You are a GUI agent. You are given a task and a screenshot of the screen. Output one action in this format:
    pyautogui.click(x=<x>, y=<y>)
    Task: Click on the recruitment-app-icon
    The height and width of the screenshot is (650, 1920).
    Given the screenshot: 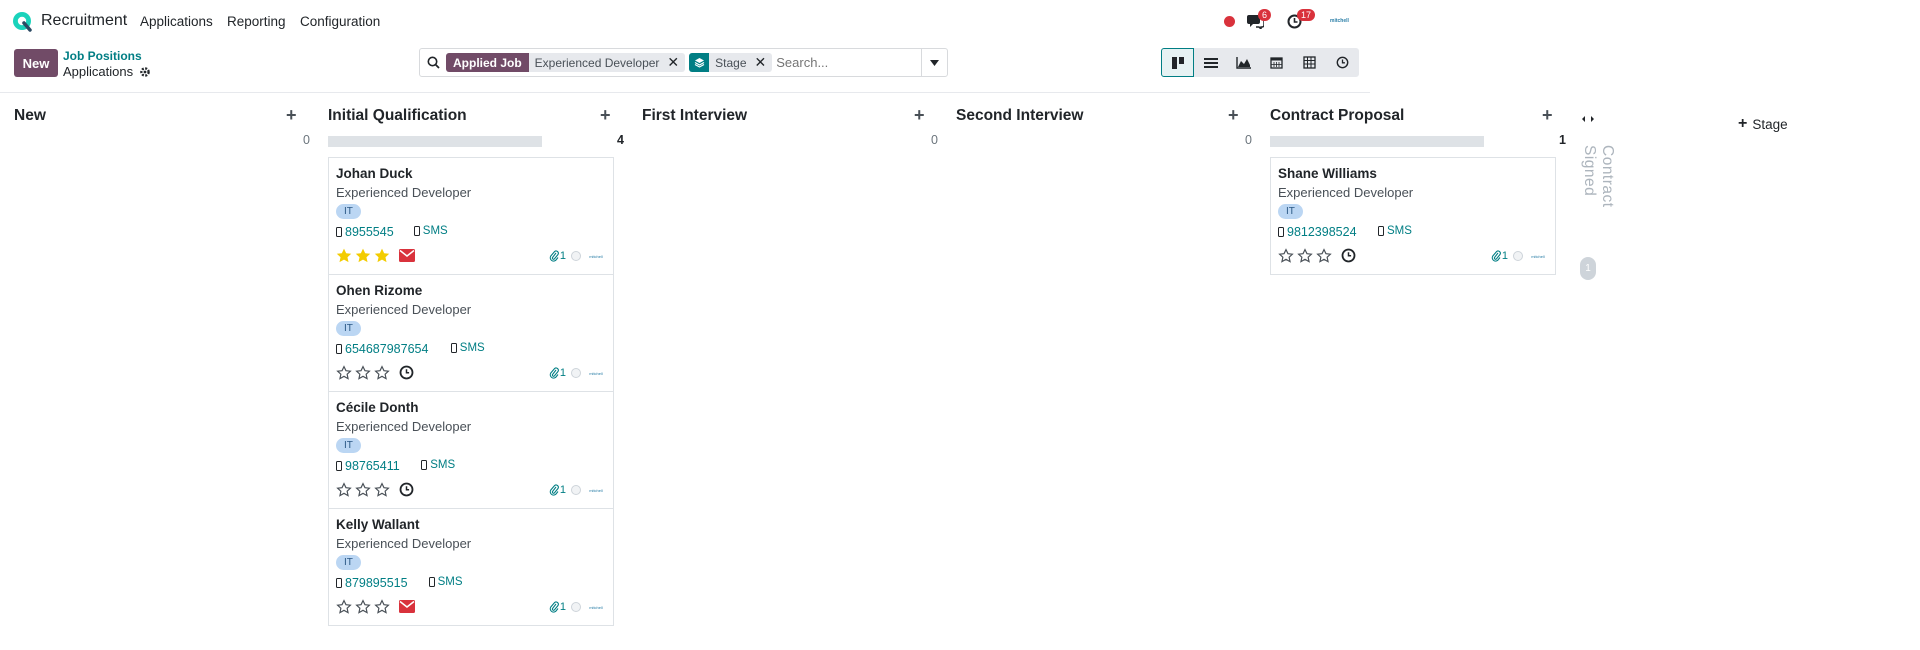 What is the action you would take?
    pyautogui.click(x=22, y=21)
    